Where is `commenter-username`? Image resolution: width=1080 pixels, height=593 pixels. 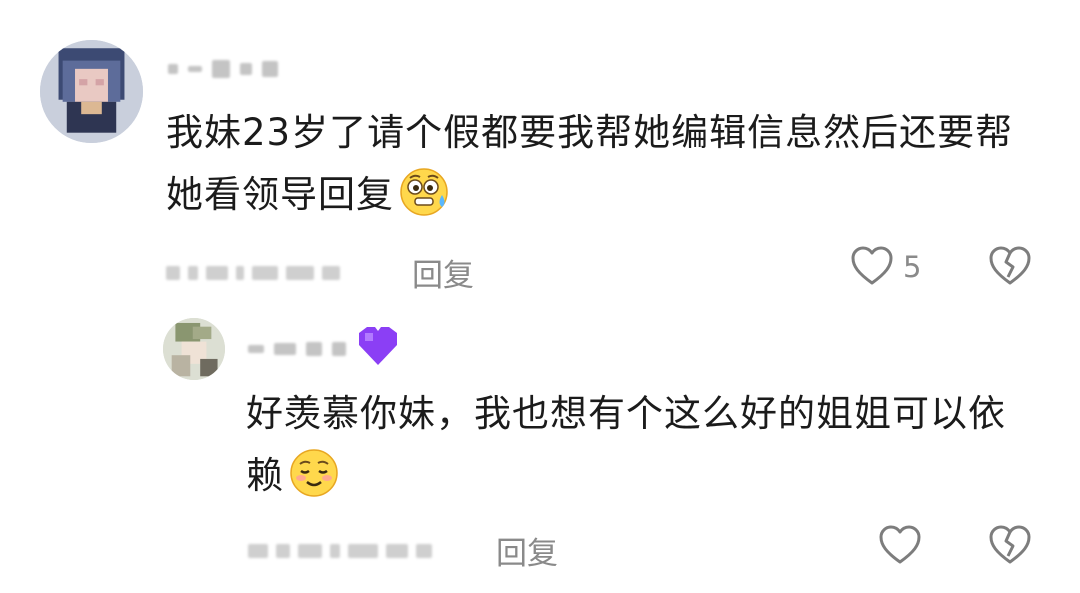 commenter-username is located at coordinates (223, 69).